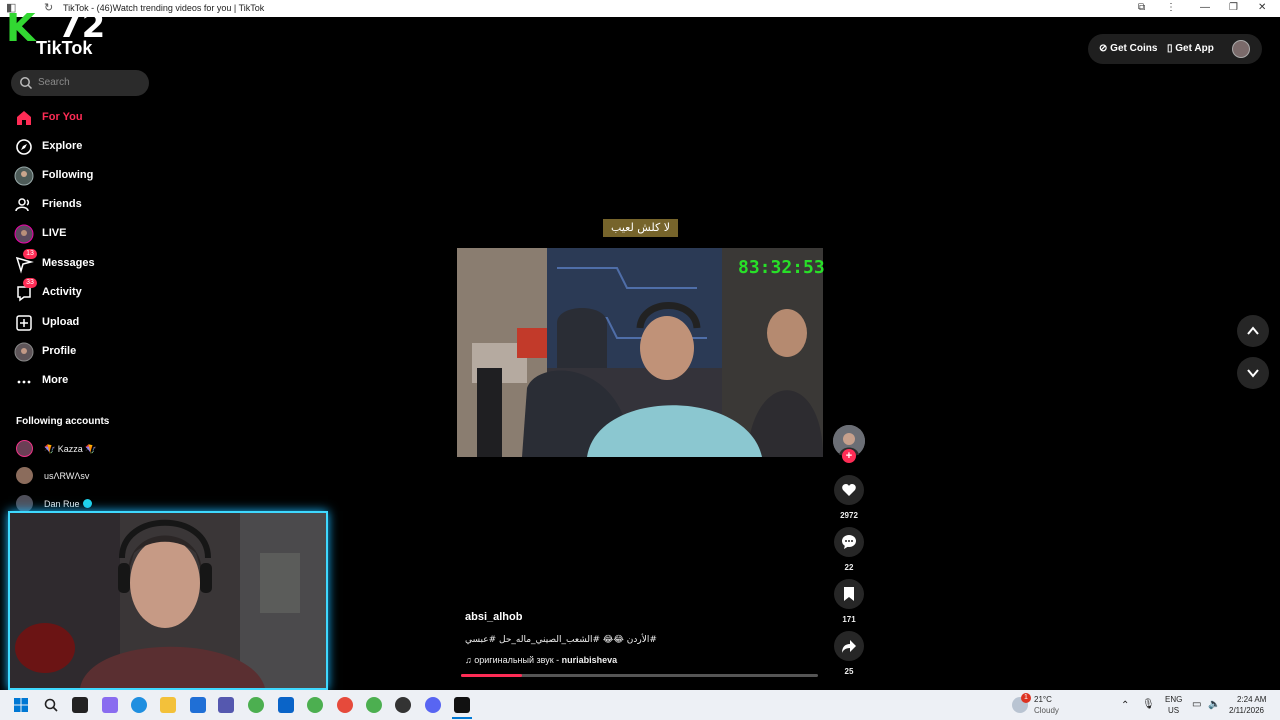 The height and width of the screenshot is (720, 1280). What do you see at coordinates (21, 705) in the screenshot?
I see `windows-start-icon` at bounding box center [21, 705].